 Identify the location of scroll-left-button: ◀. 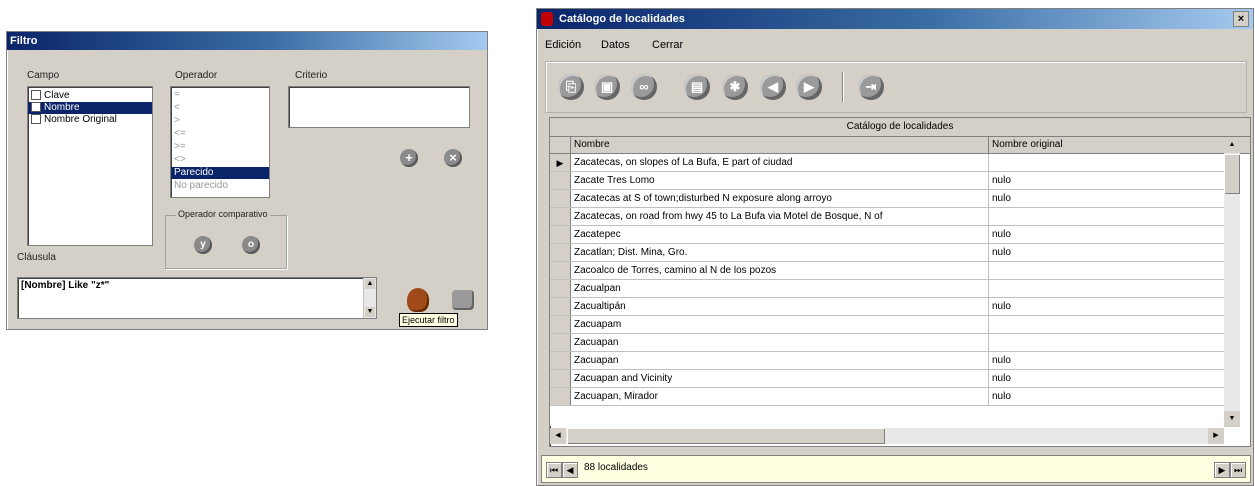
(558, 436).